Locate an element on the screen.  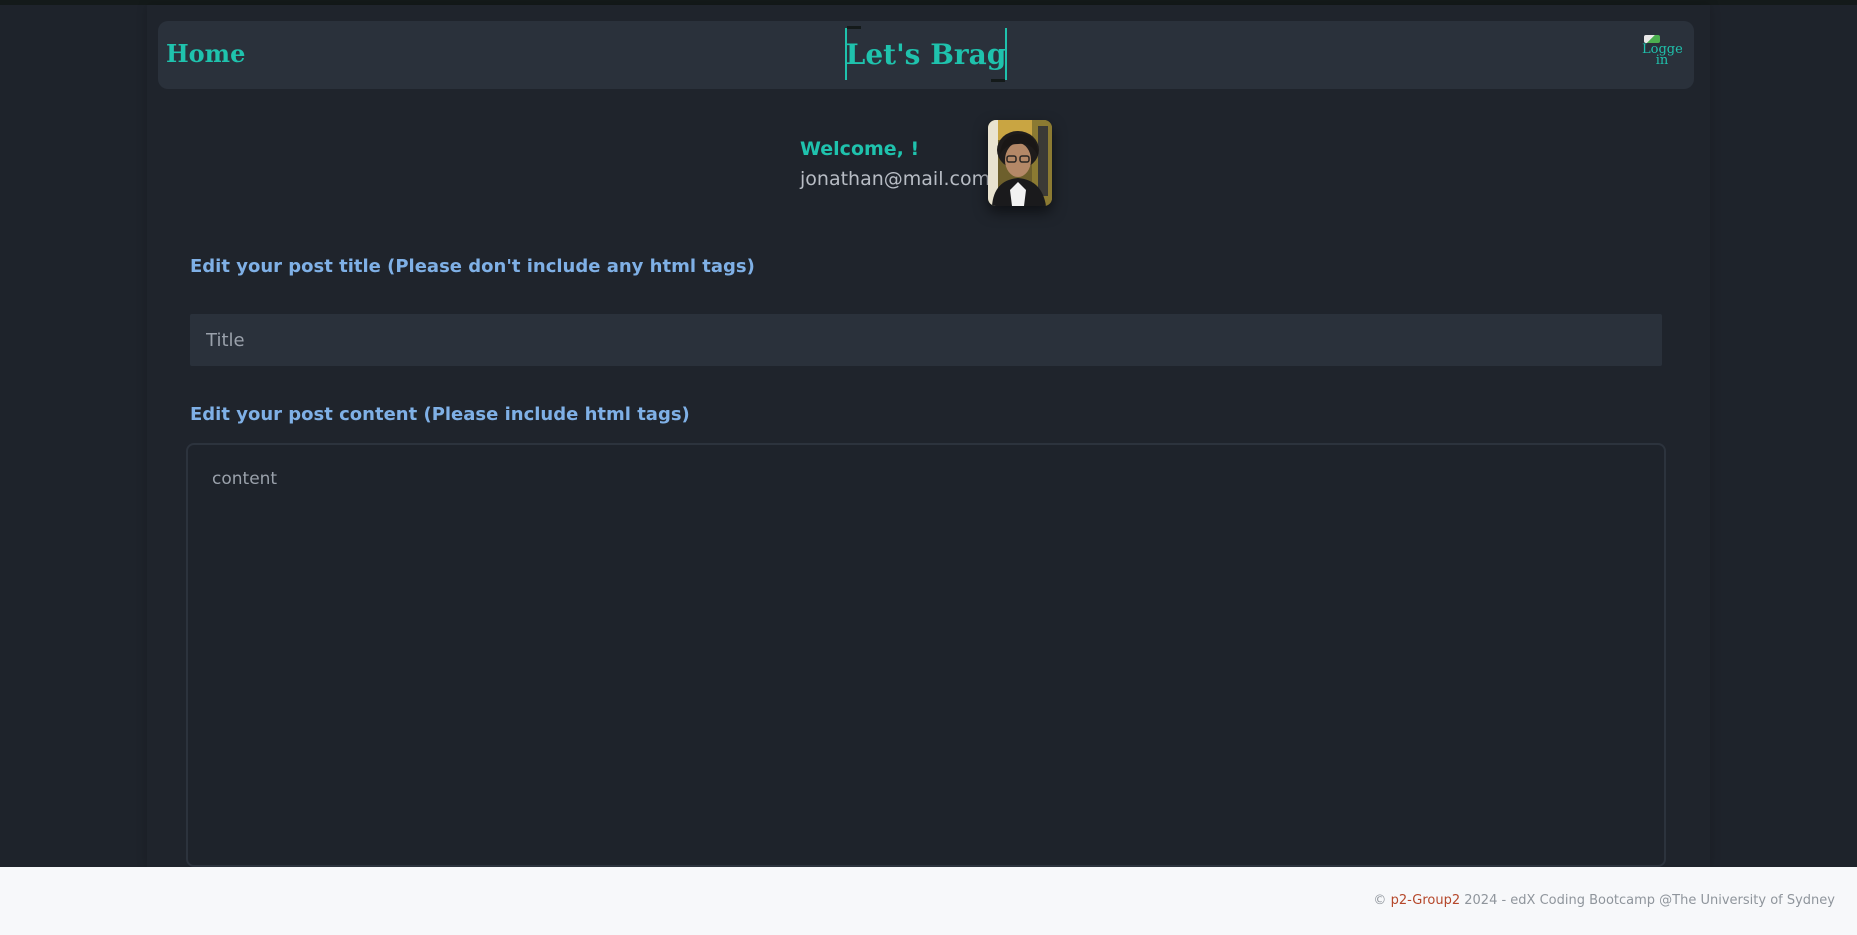
copyright-symbol: © is located at coordinates (1380, 900).